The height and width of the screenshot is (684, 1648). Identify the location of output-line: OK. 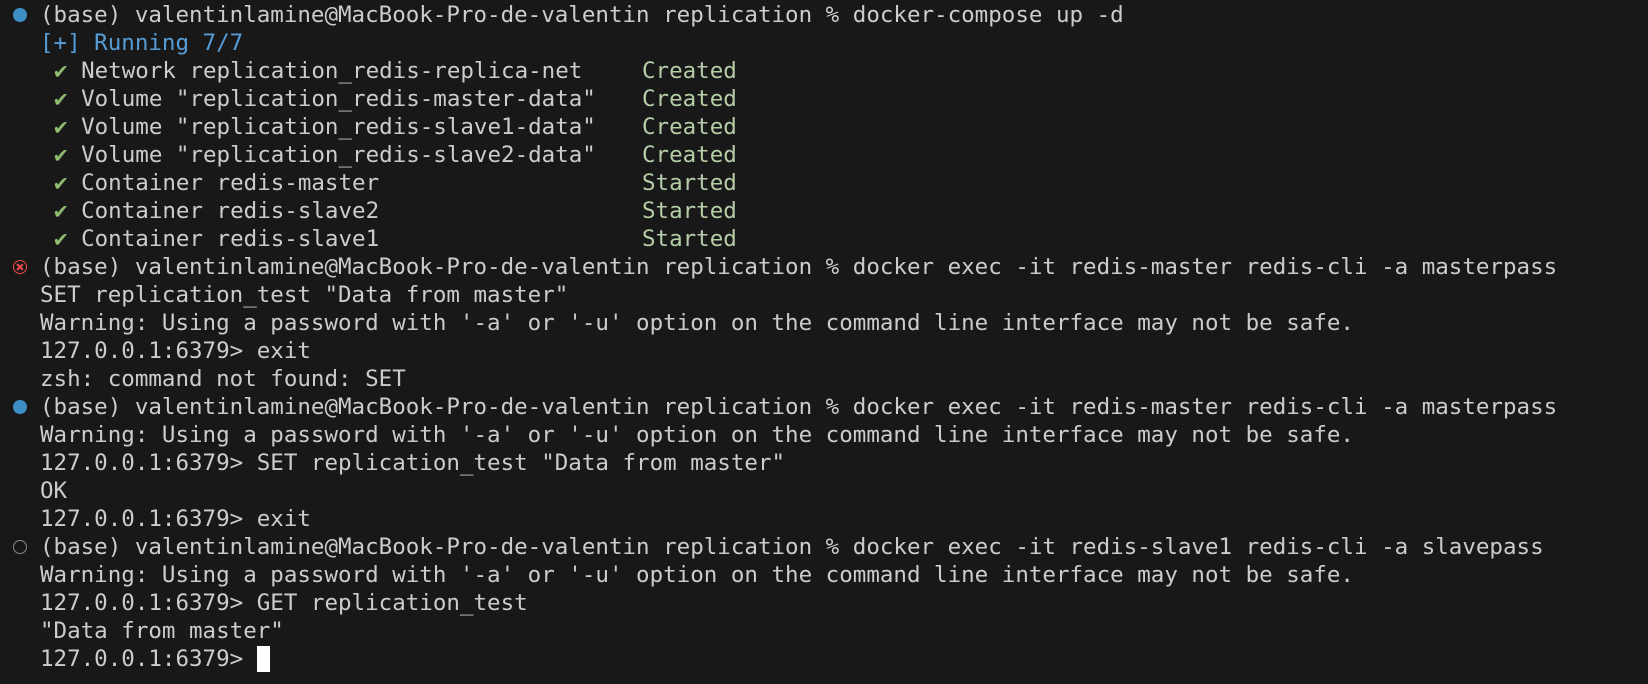
(824, 491).